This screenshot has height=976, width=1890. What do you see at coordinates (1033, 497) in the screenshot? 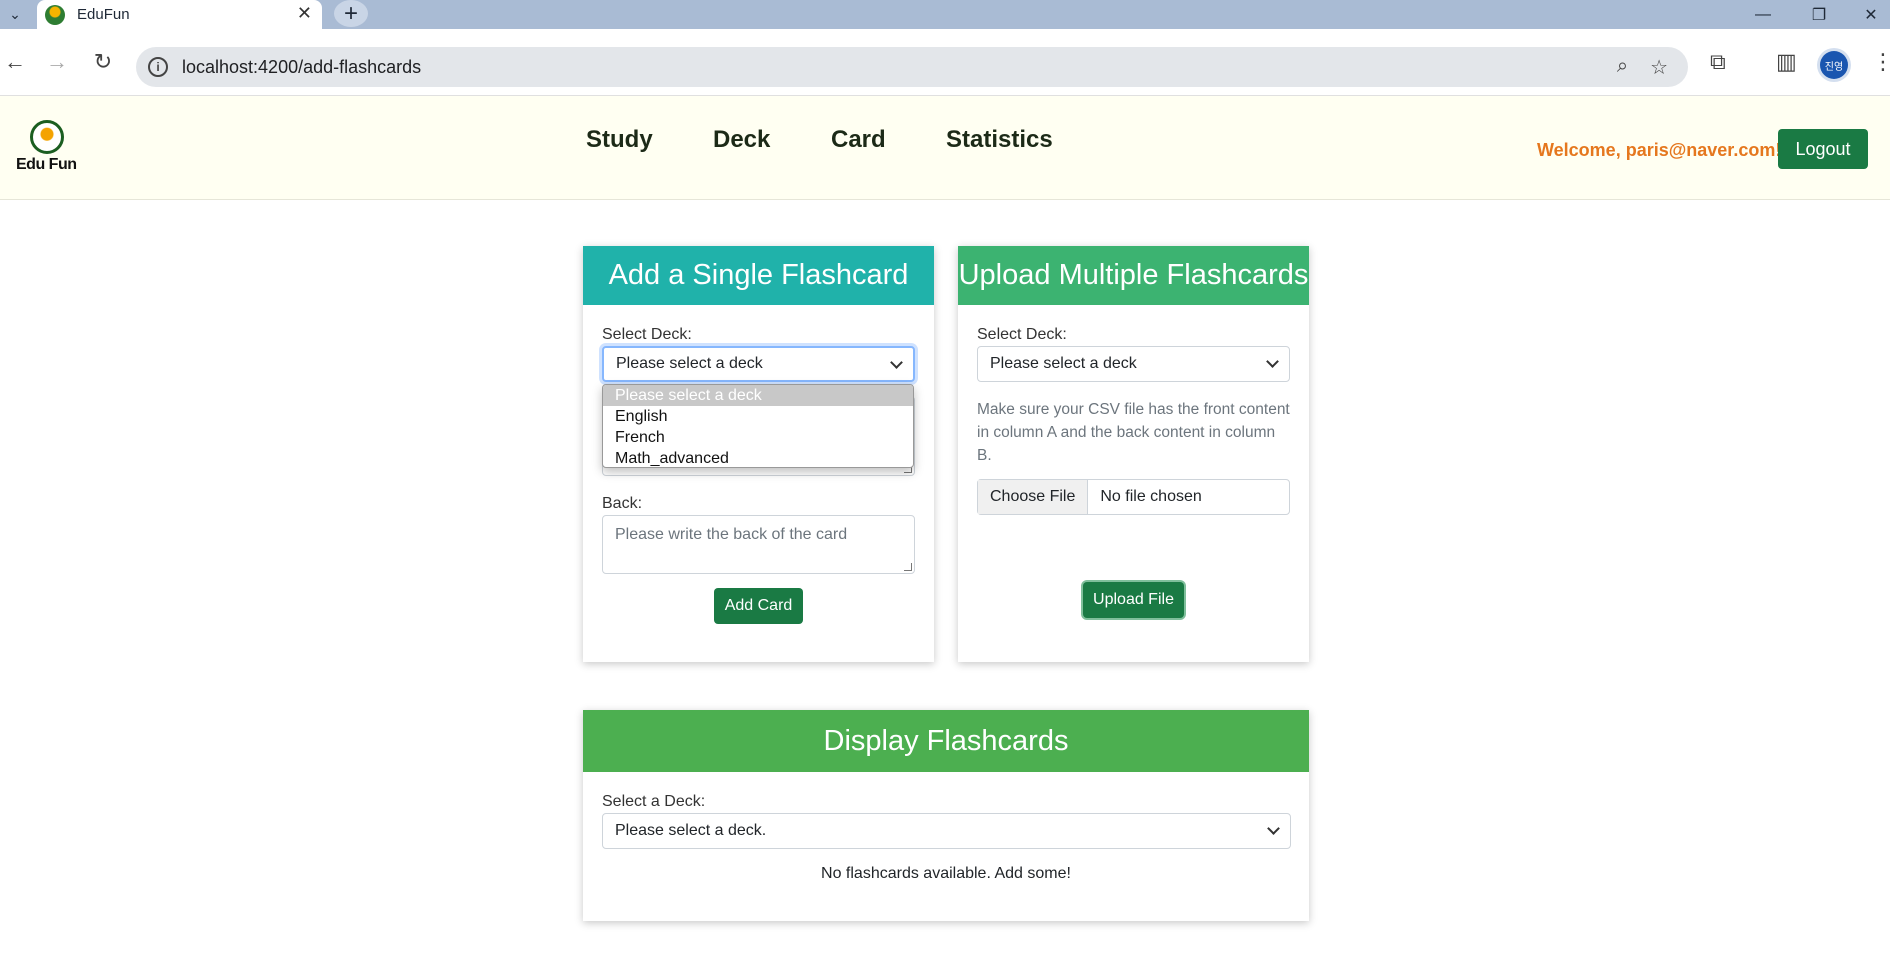
I see `choose-file-button: Choose File` at bounding box center [1033, 497].